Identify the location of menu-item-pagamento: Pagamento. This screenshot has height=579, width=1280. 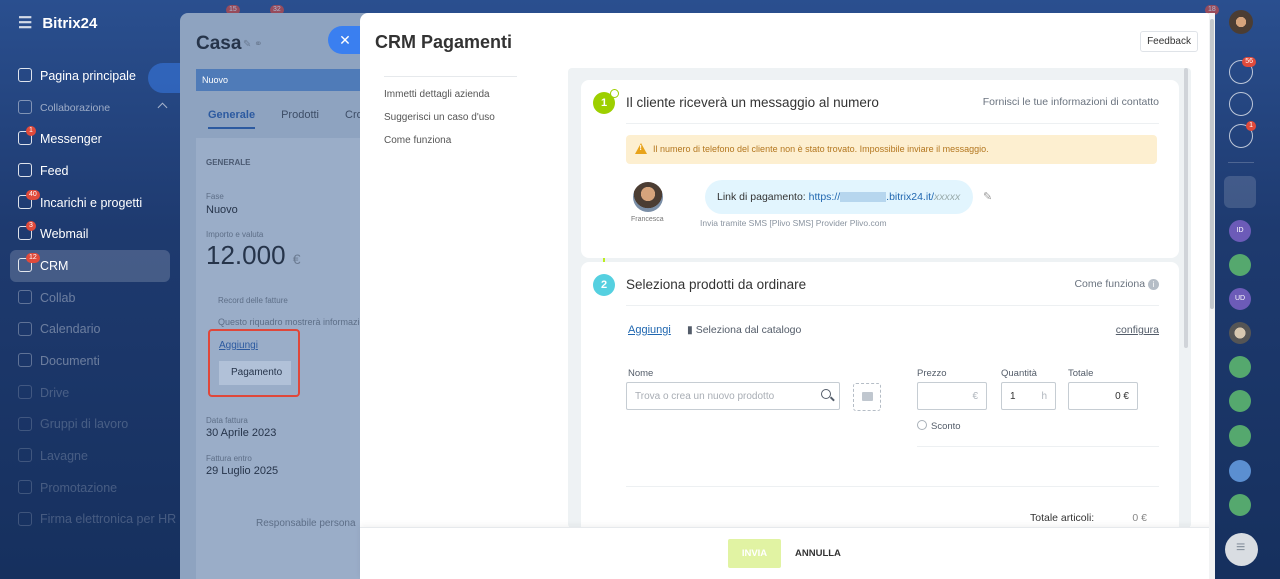
(255, 373).